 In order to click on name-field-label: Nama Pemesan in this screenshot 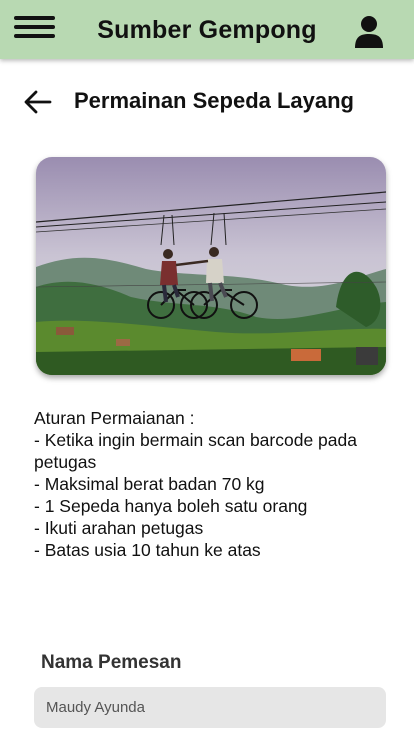, I will do `click(111, 662)`.